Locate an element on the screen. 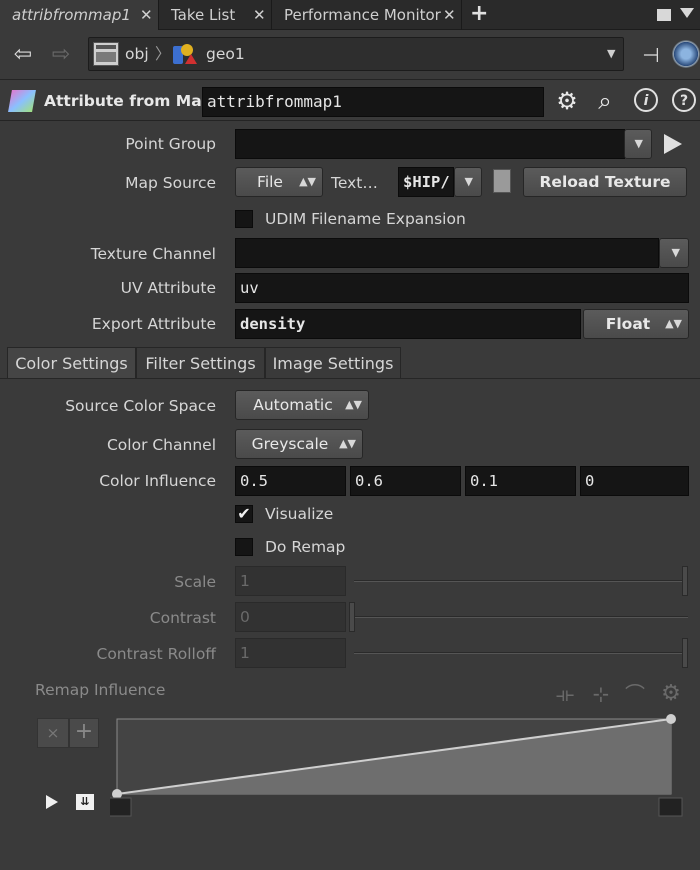 This screenshot has width=700, height=870. point-group-label: Point Group is located at coordinates (170, 144).